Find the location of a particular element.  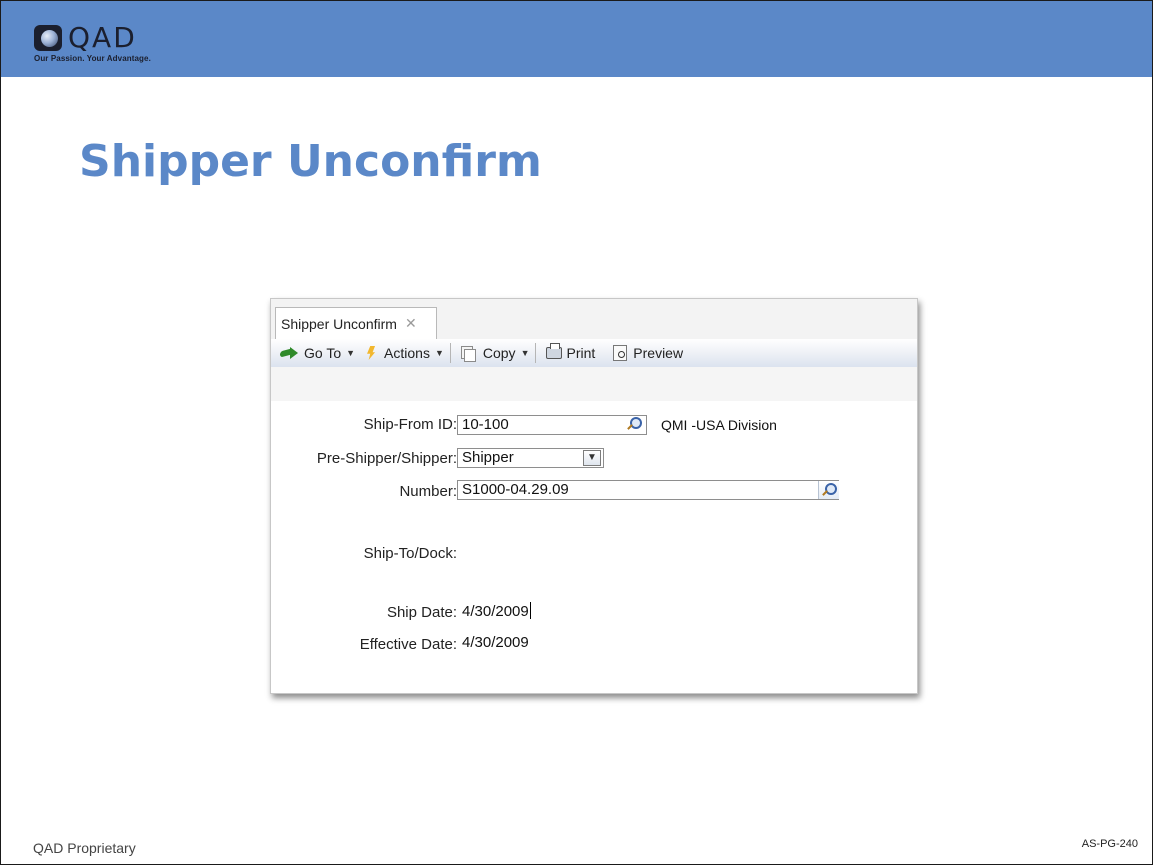

ship-date-value: 4/30/2009 is located at coordinates (495, 611).